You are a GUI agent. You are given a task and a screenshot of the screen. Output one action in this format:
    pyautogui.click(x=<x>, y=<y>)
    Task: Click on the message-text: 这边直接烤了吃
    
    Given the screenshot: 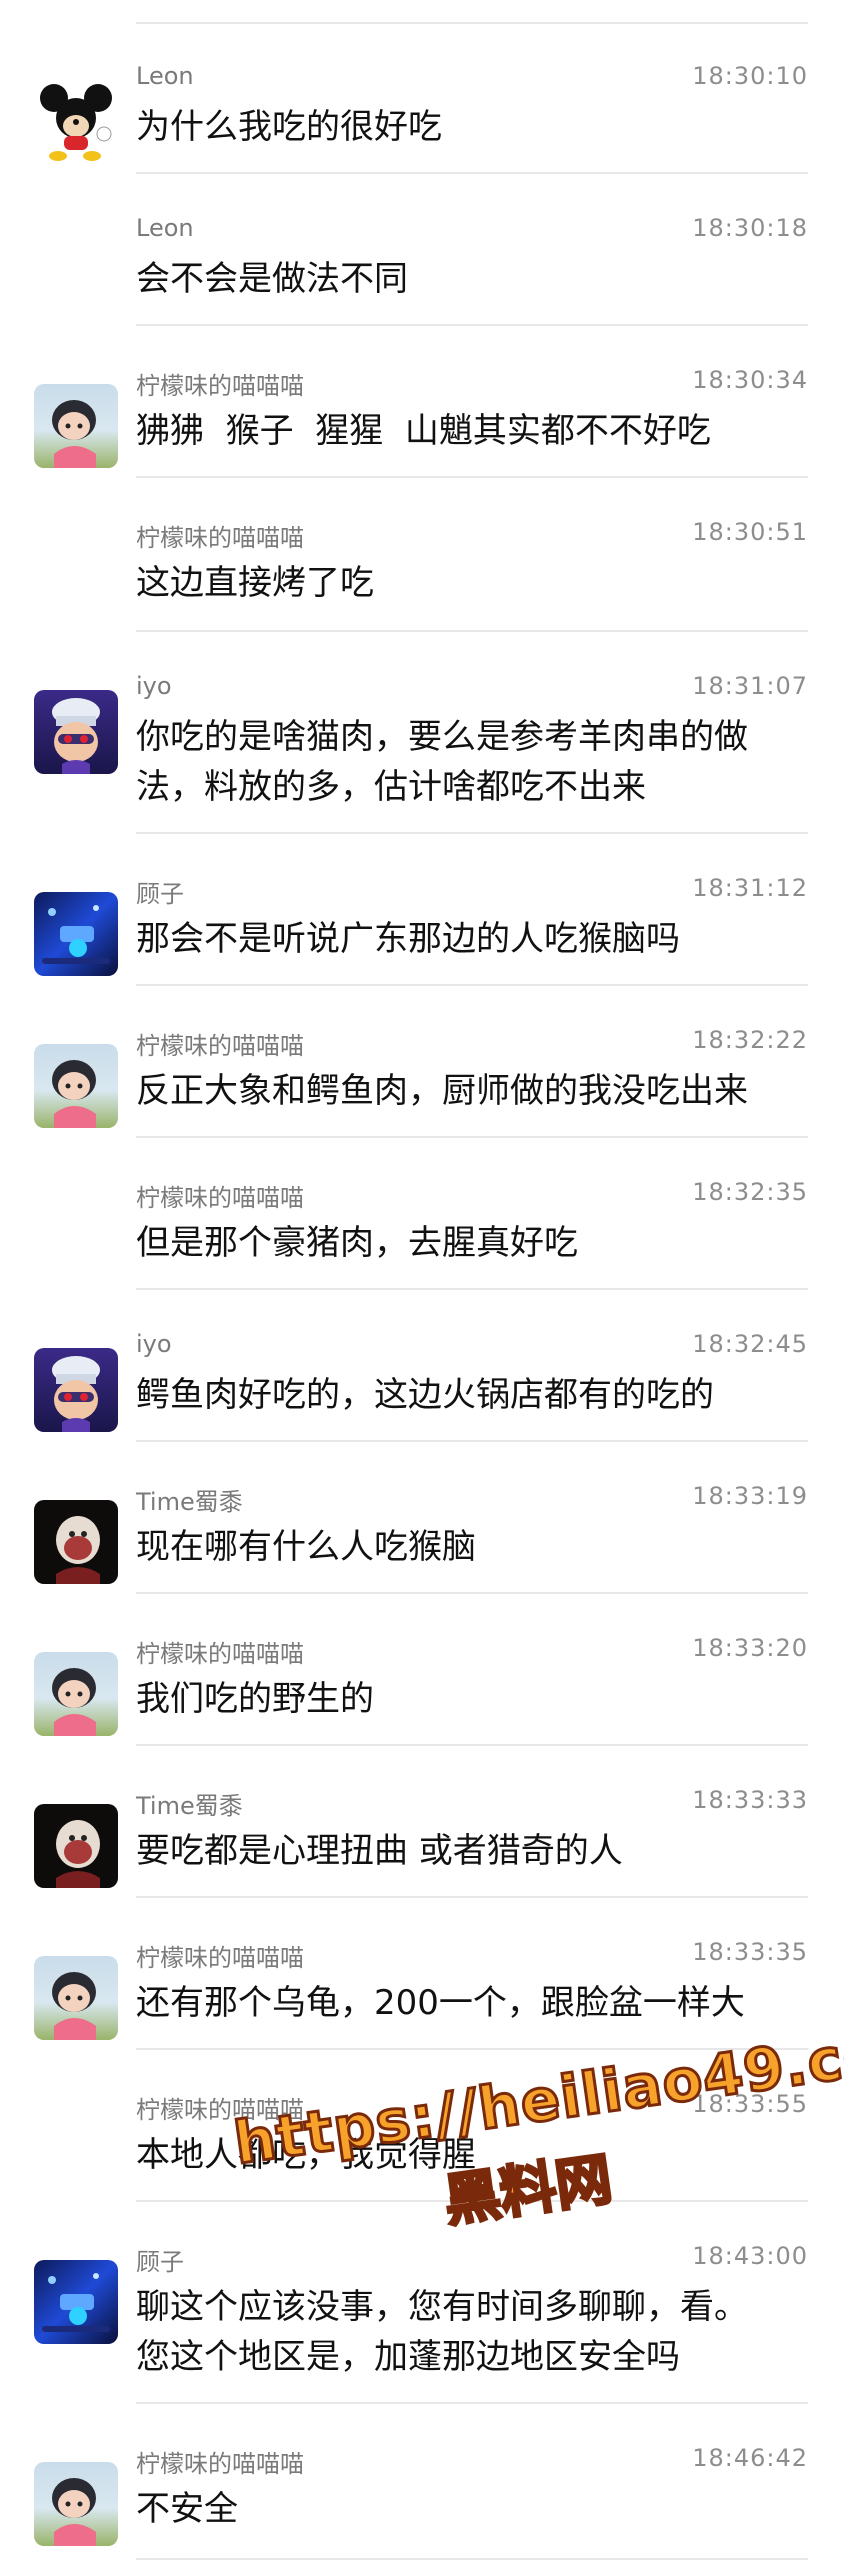 What is the action you would take?
    pyautogui.click(x=472, y=583)
    